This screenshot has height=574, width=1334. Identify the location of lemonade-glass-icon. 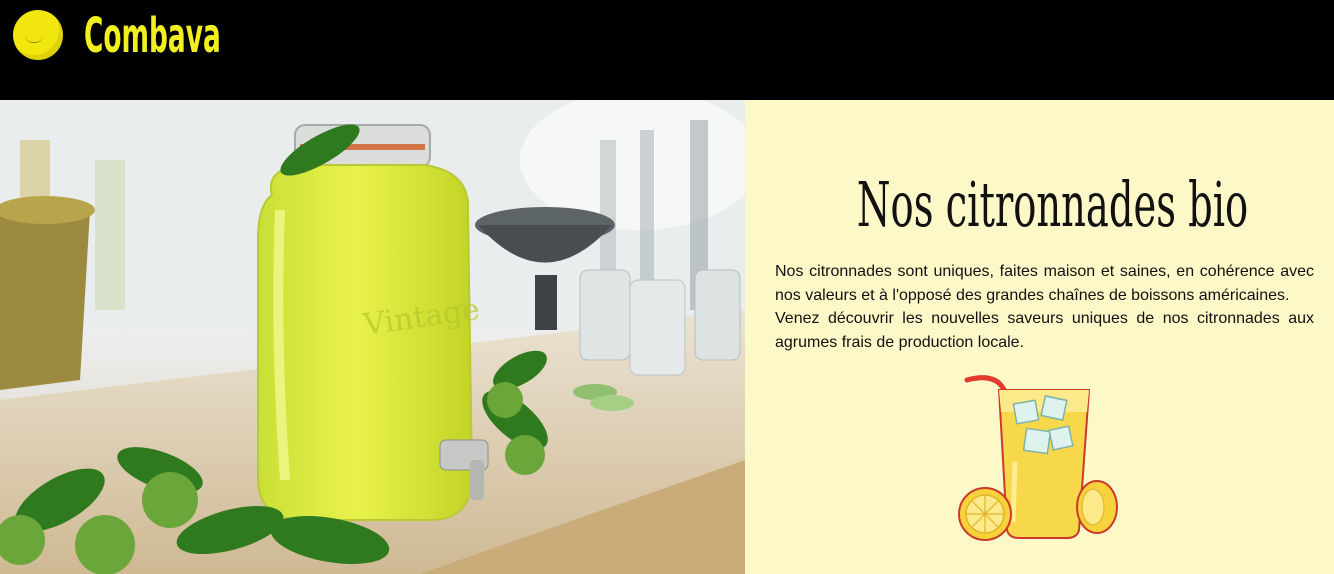
(1038, 458).